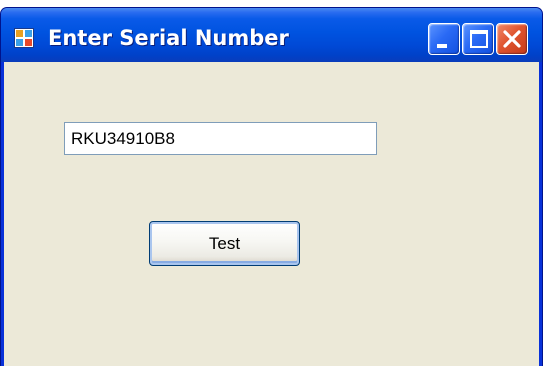 This screenshot has height=366, width=543. What do you see at coordinates (444, 39) in the screenshot?
I see `minimize-button` at bounding box center [444, 39].